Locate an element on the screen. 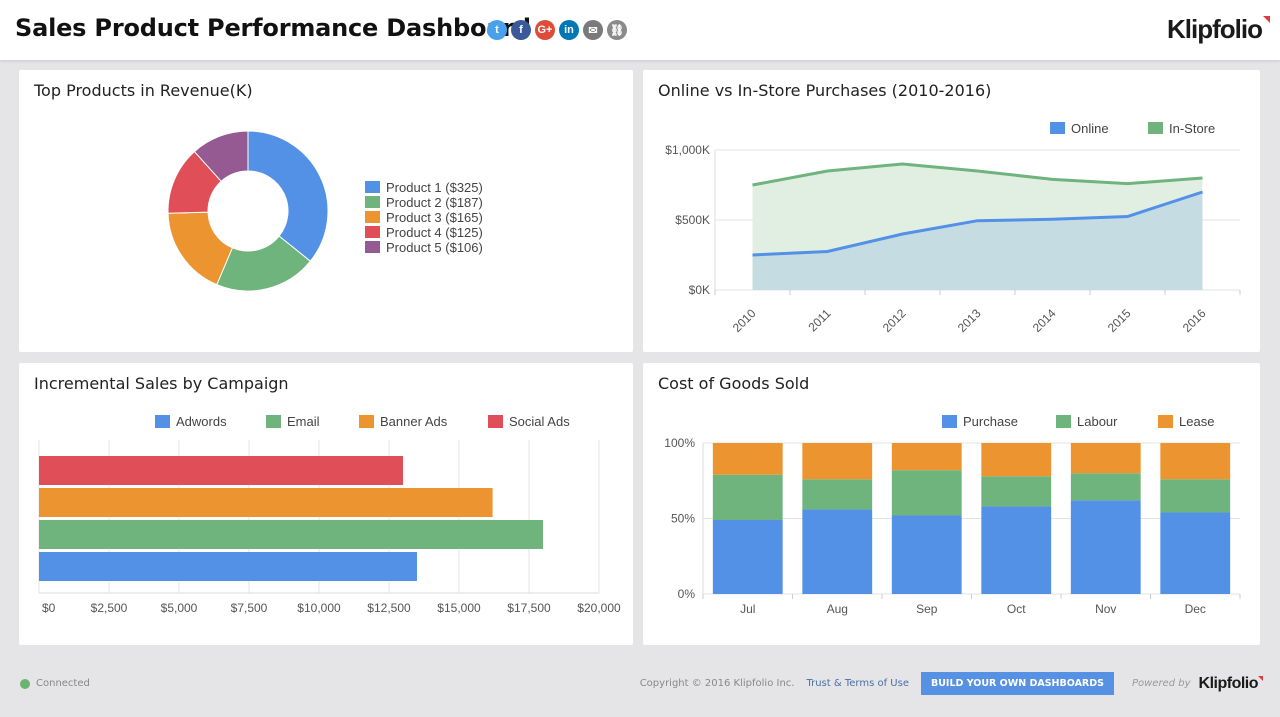 This screenshot has height=717, width=1280. y-tick-label: 0% is located at coordinates (687, 594).